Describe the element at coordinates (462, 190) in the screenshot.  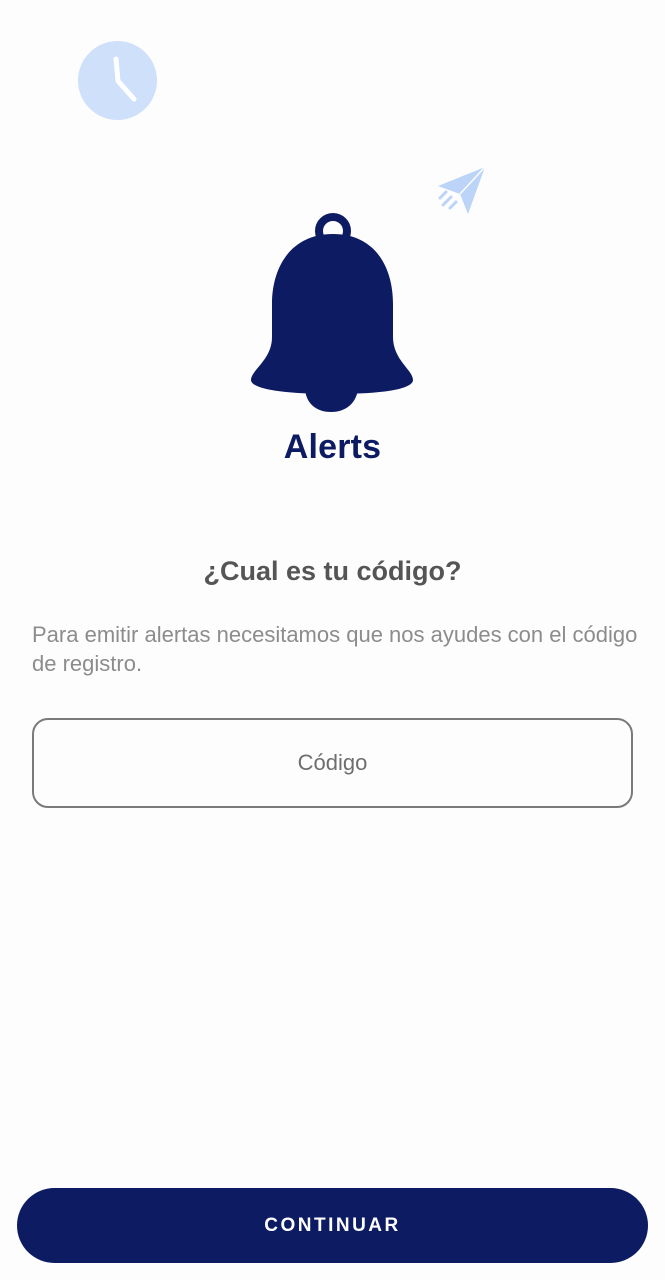
I see `paper-plane-icon` at that location.